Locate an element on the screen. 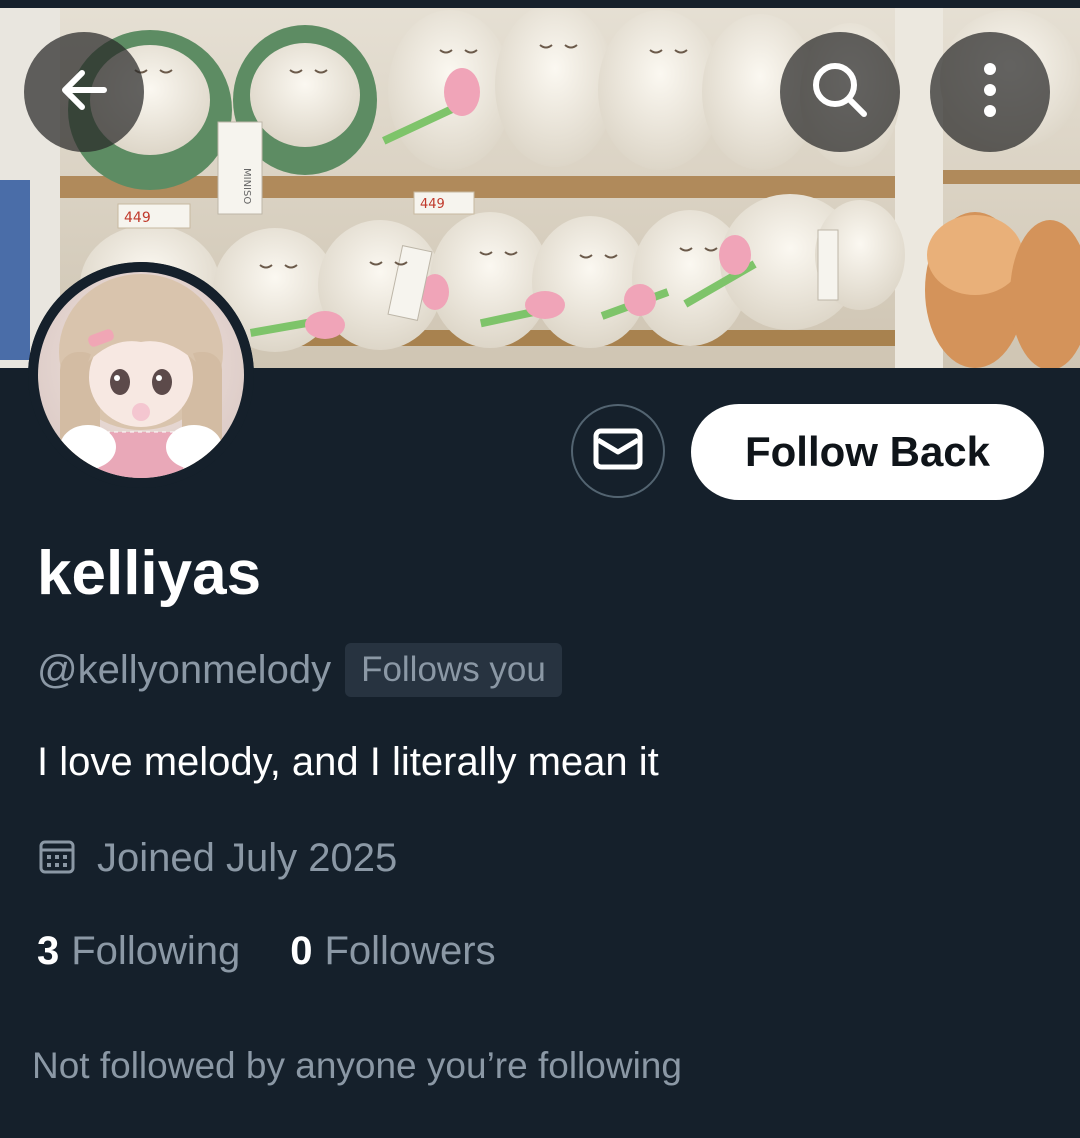  mutual-followers-note: Not followed by anyone you’re following is located at coordinates (357, 1065).